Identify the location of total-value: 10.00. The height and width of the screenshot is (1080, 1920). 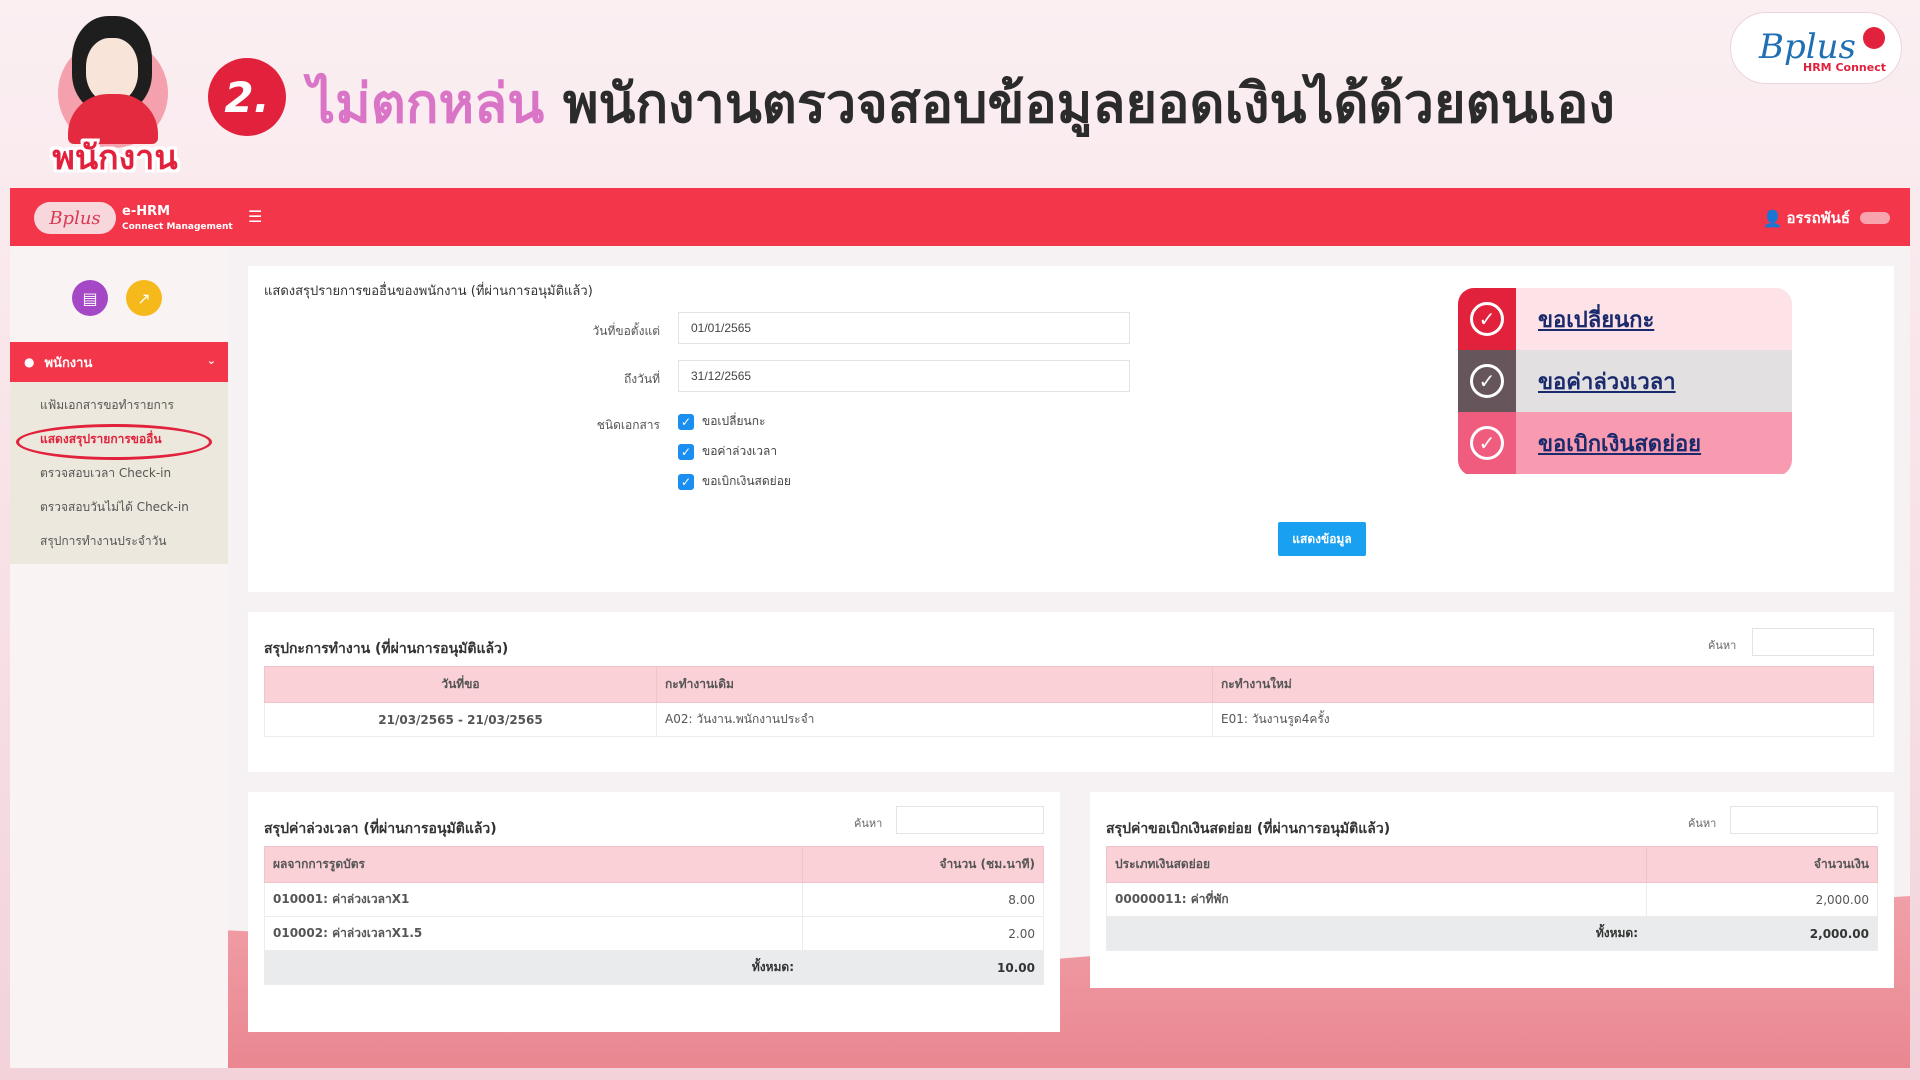
(923, 967).